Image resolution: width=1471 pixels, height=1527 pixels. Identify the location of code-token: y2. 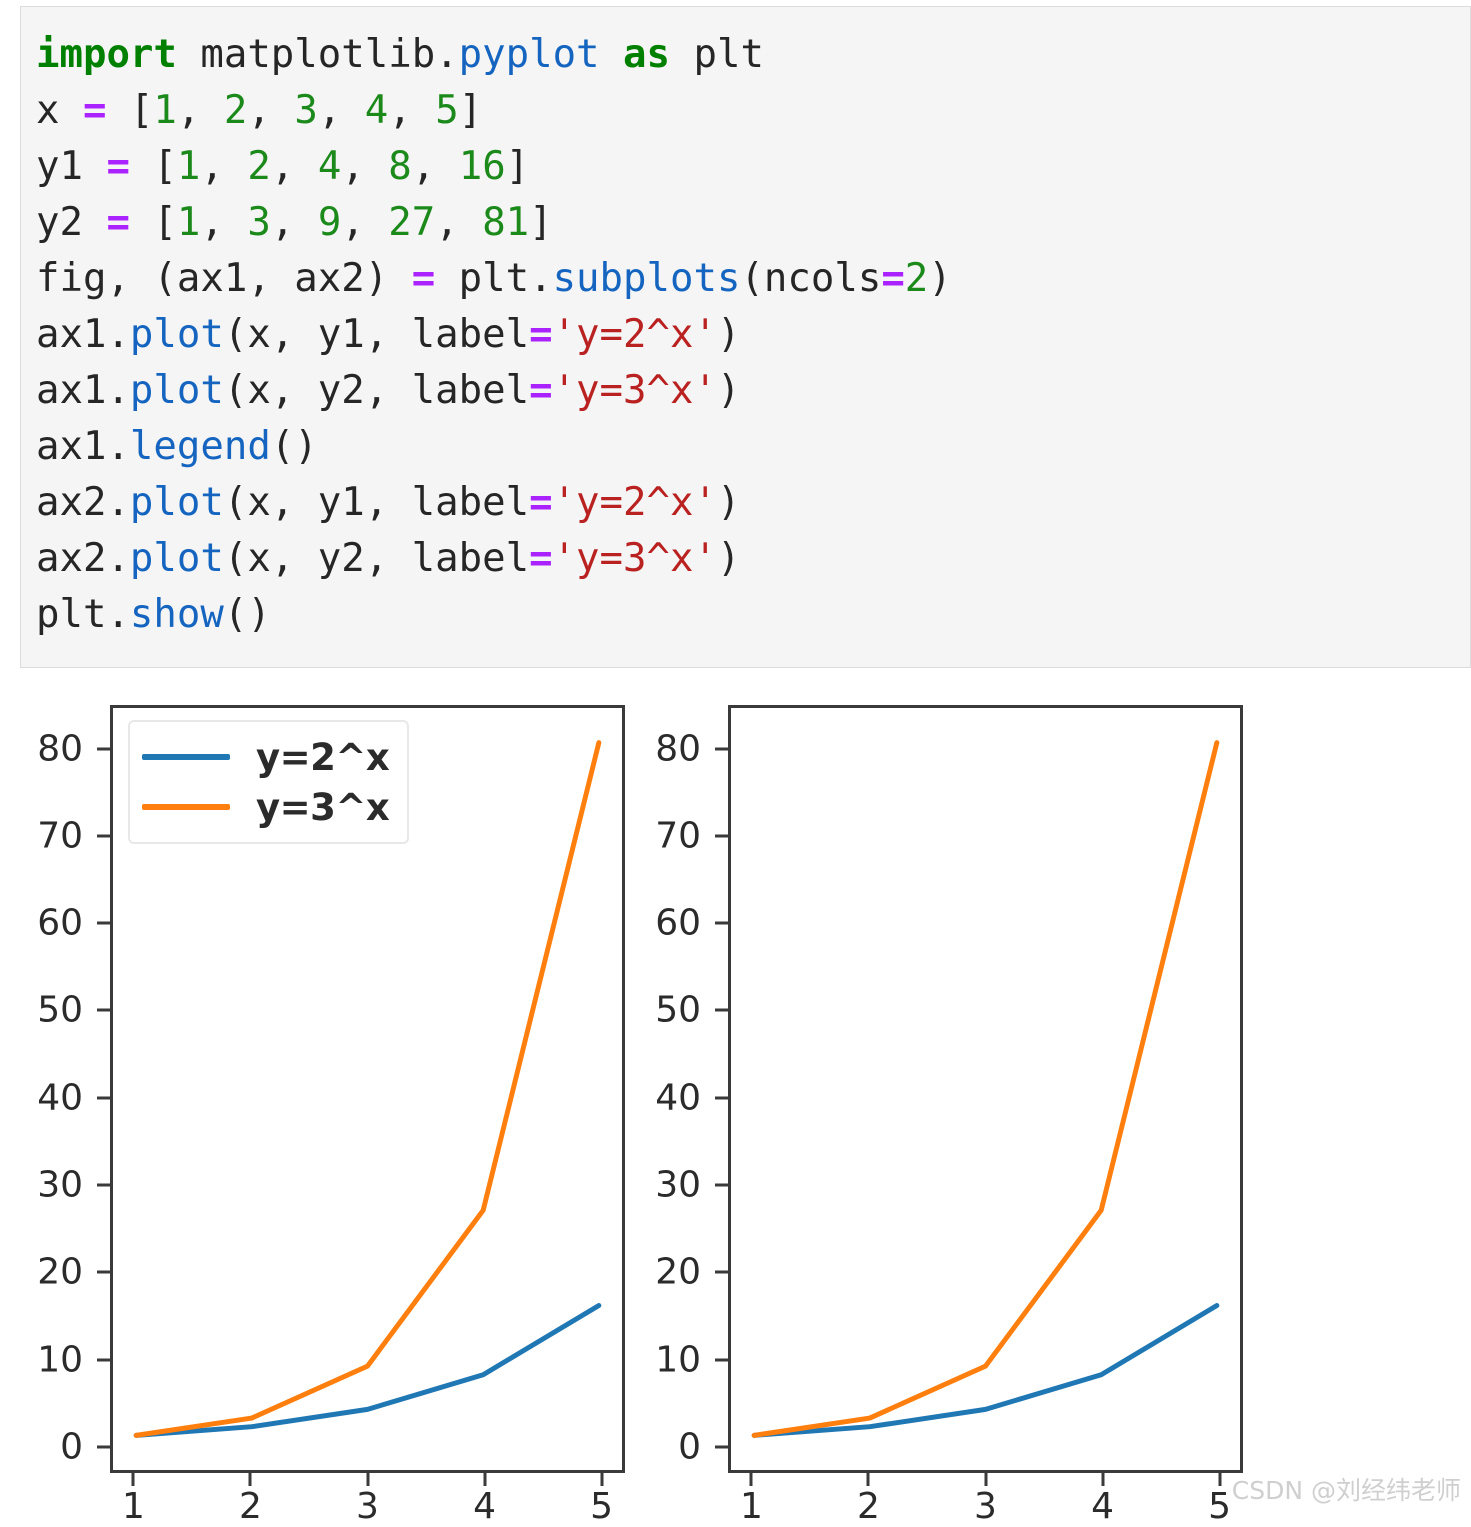
(71, 222).